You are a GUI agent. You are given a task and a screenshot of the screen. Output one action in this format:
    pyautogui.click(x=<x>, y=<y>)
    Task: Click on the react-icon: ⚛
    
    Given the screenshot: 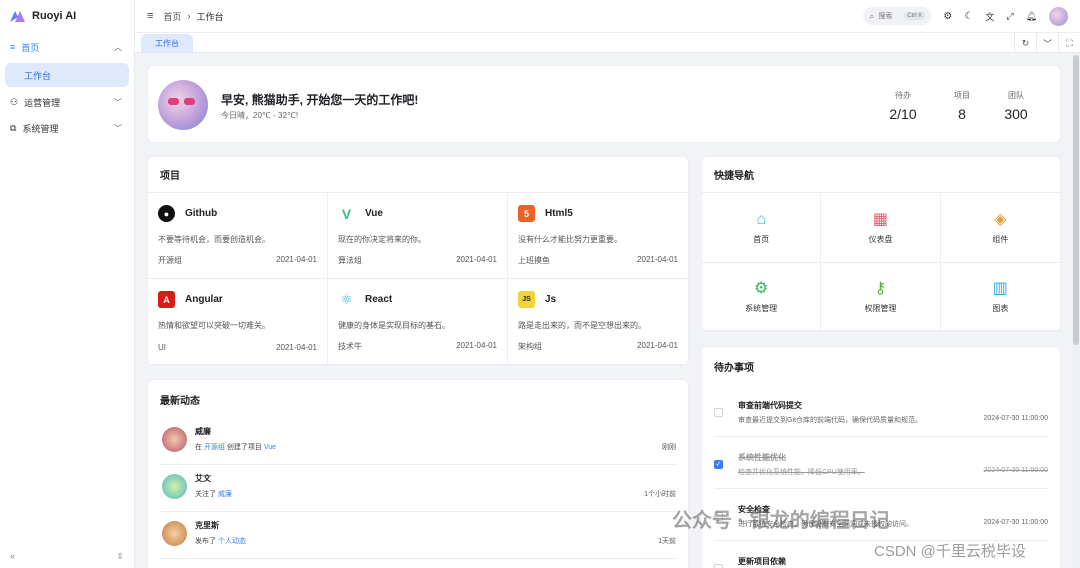 What is the action you would take?
    pyautogui.click(x=346, y=299)
    